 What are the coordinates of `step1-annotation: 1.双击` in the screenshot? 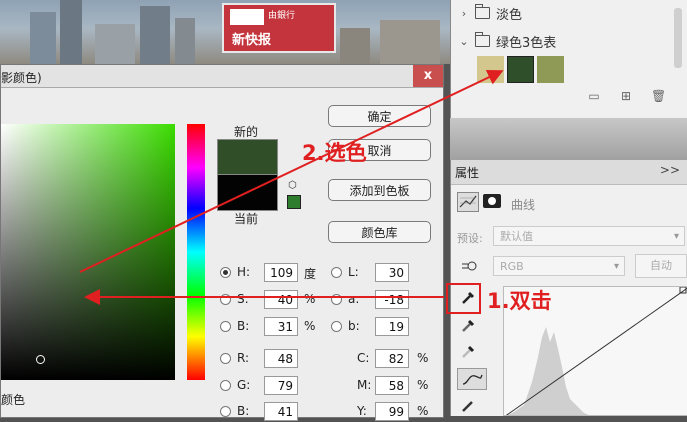 It's located at (519, 301).